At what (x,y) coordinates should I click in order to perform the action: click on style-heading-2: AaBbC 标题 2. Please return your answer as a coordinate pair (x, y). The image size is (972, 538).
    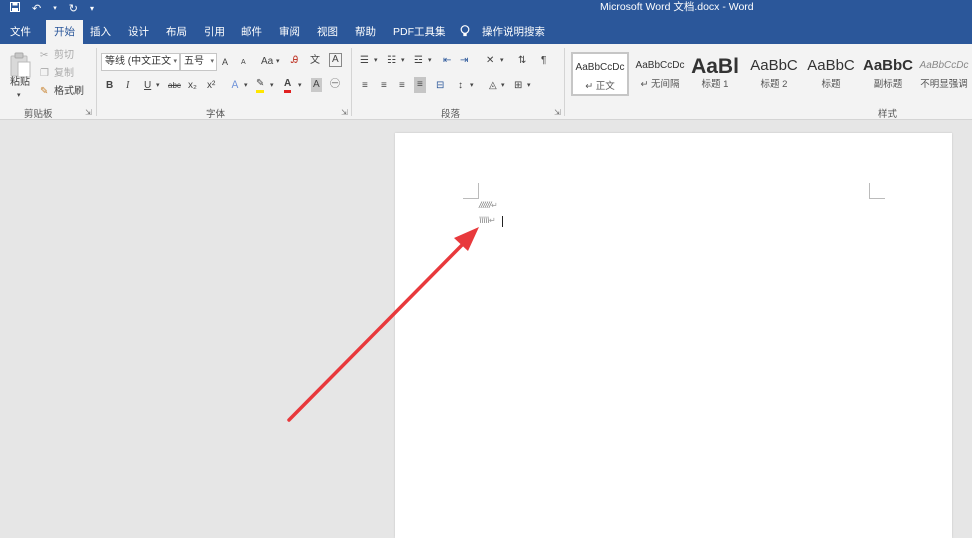
    Looking at the image, I should click on (774, 74).